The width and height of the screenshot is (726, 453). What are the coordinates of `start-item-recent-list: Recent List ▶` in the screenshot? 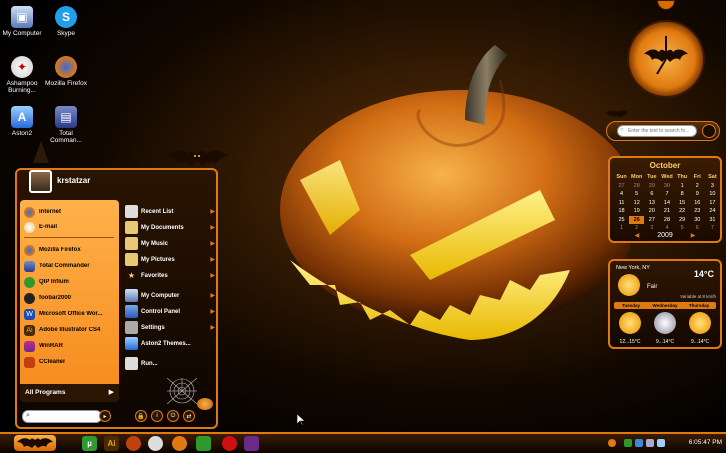 It's located at (170, 211).